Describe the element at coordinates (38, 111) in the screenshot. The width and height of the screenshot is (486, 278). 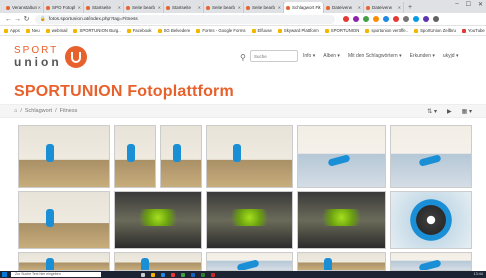
I see `breadcrumb-tag: Schlagwort` at that location.